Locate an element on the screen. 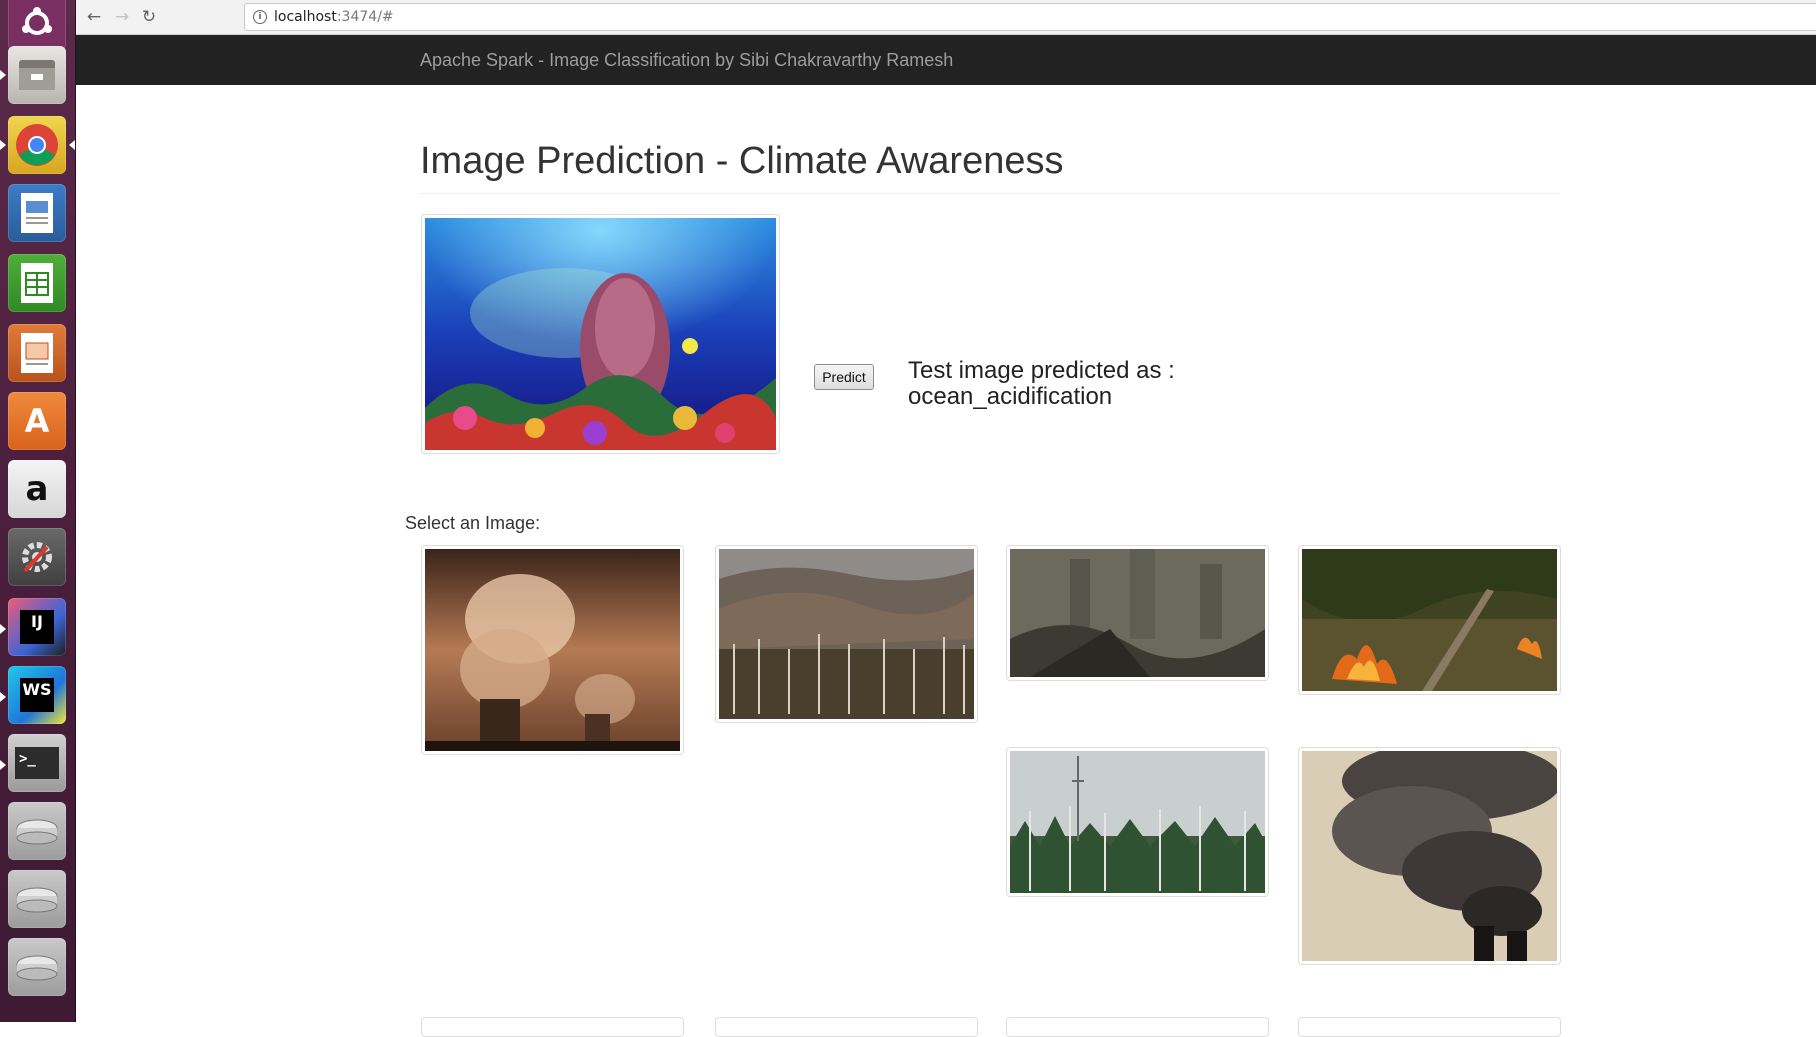  calc-icon is located at coordinates (37, 283).